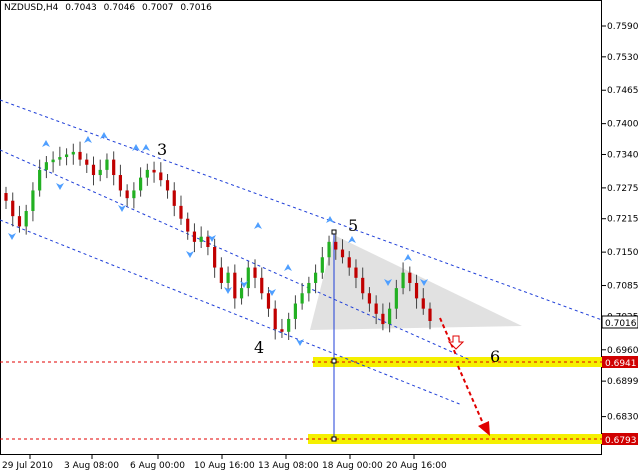 This screenshot has height=474, width=638. Describe the element at coordinates (484, 428) in the screenshot. I see `forecast-arrowhead` at that location.